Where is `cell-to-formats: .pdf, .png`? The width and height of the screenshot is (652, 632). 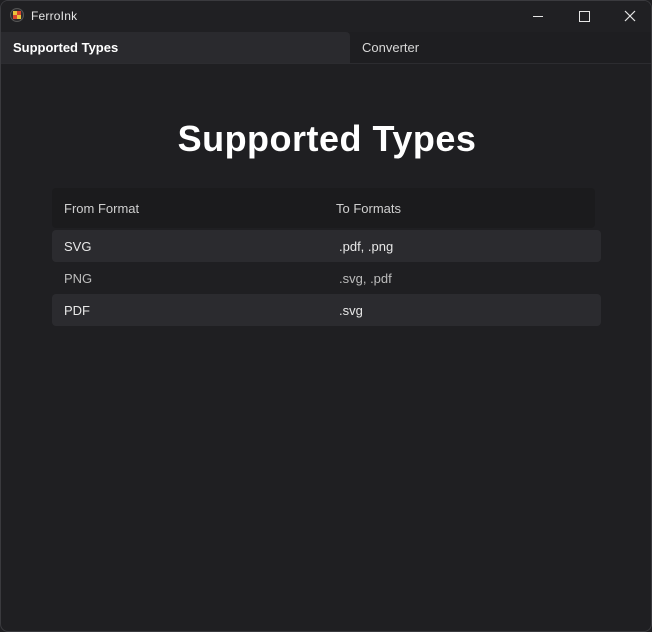 cell-to-formats: .pdf, .png is located at coordinates (366, 246).